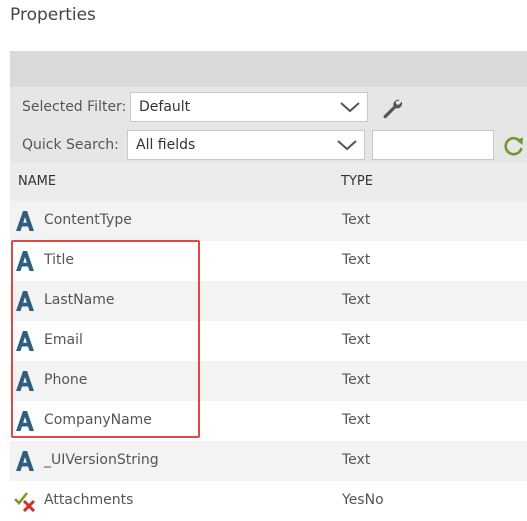 Image resolution: width=527 pixels, height=521 pixels. Describe the element at coordinates (66, 380) in the screenshot. I see `property-name: Phone` at that location.